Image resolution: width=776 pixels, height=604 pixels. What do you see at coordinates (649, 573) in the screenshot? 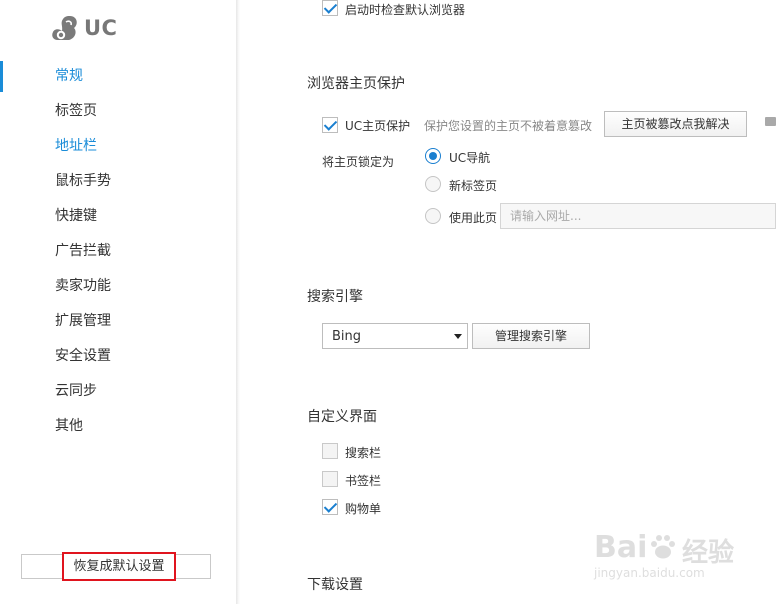
I see `watermark-url: jingyan.baidu.com` at bounding box center [649, 573].